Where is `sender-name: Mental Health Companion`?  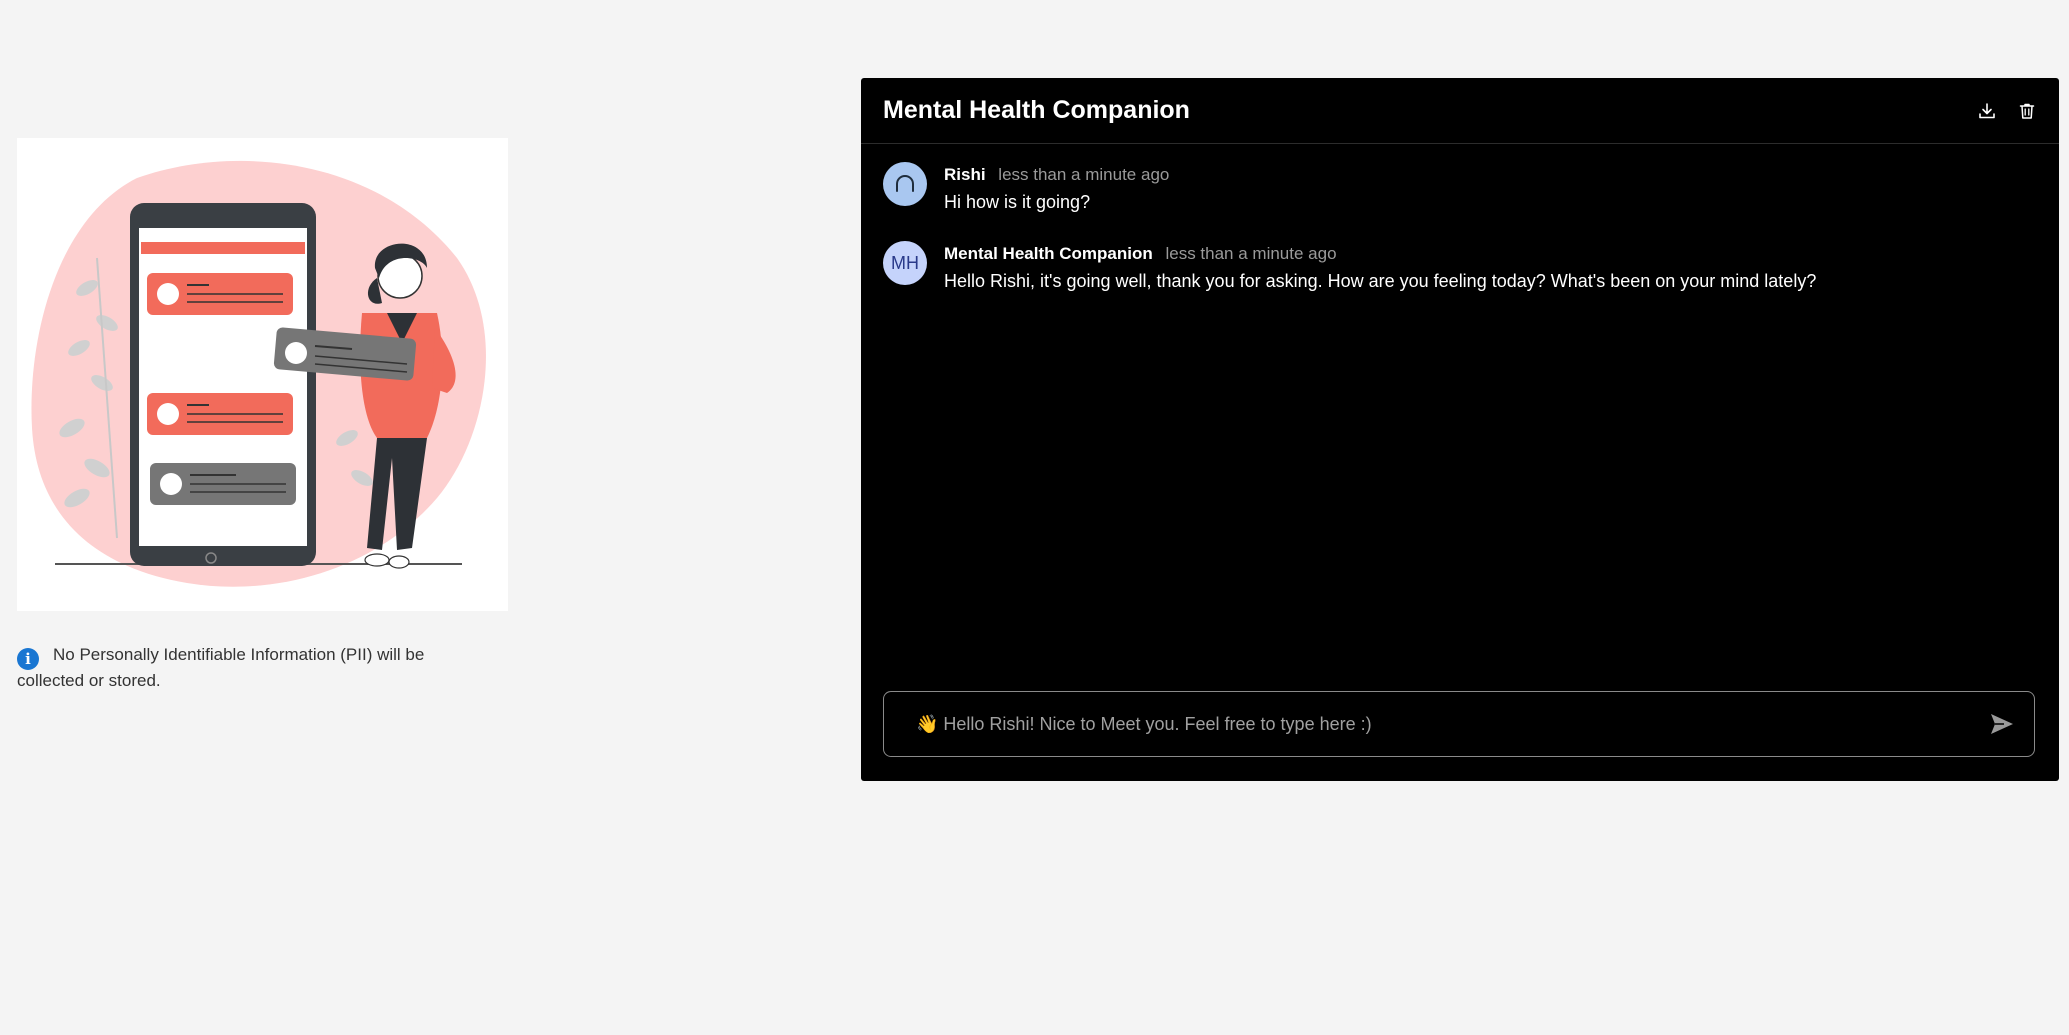
sender-name: Mental Health Companion is located at coordinates (1048, 253).